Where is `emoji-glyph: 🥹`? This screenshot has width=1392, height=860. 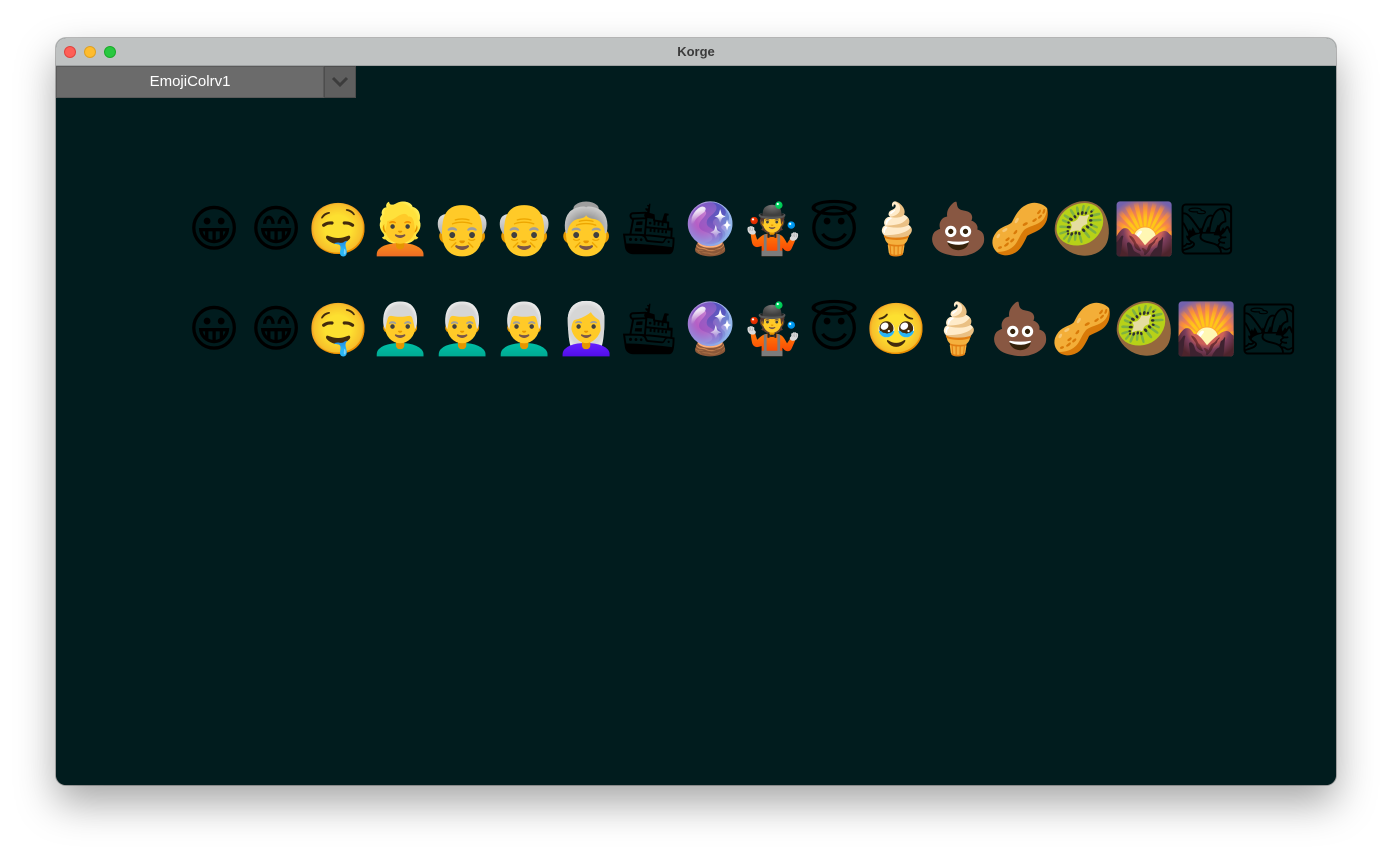 emoji-glyph: 🥹 is located at coordinates (896, 329).